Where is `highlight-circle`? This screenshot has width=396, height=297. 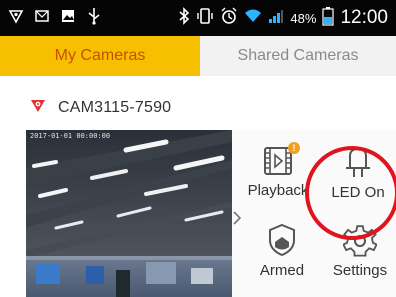 highlight-circle is located at coordinates (350, 193).